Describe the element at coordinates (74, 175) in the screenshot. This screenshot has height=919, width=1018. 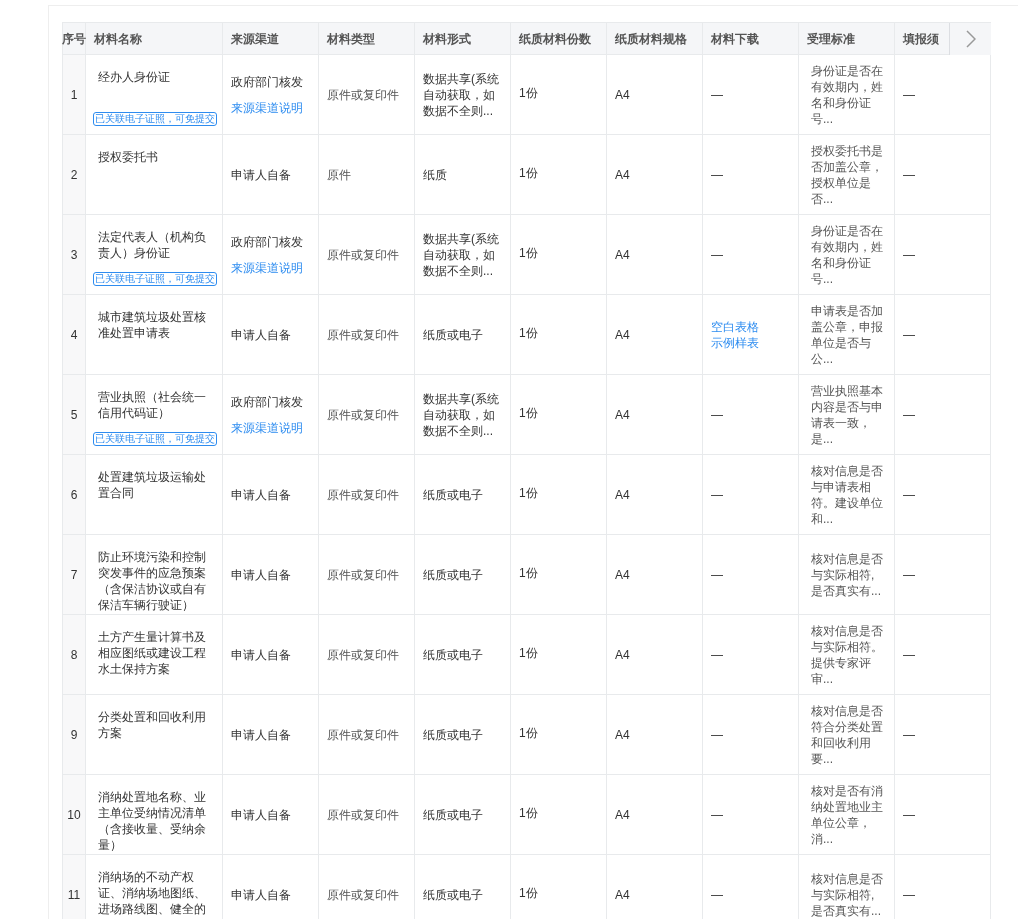
I see `row-number: 2` at that location.